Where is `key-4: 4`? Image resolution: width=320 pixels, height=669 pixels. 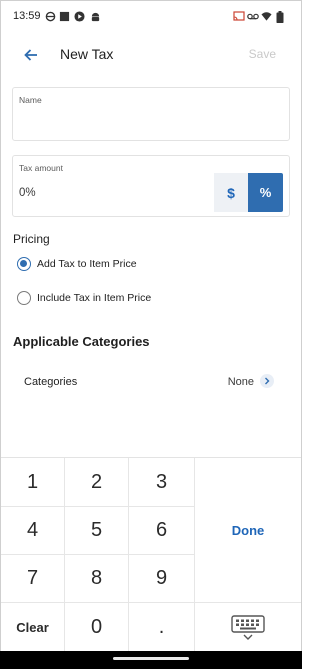
key-4: 4 is located at coordinates (33, 531).